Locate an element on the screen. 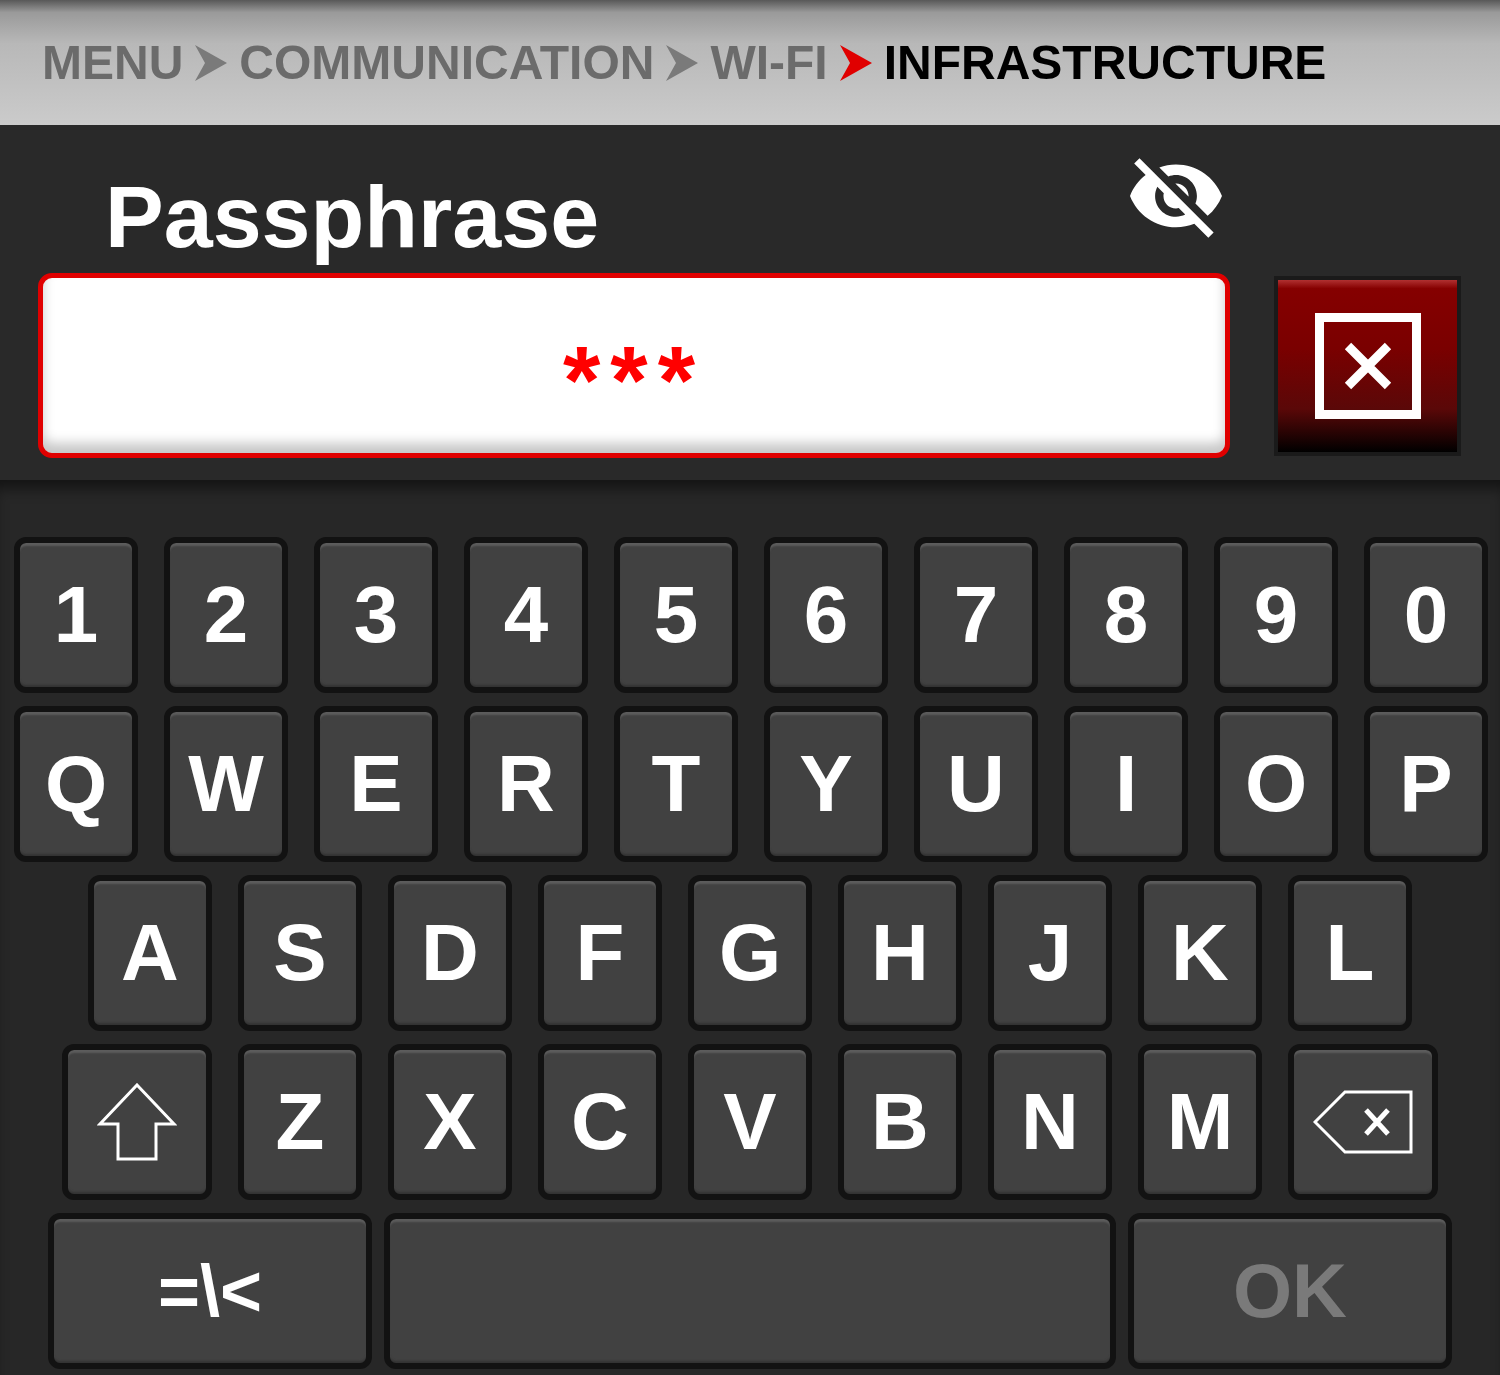 The width and height of the screenshot is (1500, 1375). keyboard-key: 7 is located at coordinates (976, 615).